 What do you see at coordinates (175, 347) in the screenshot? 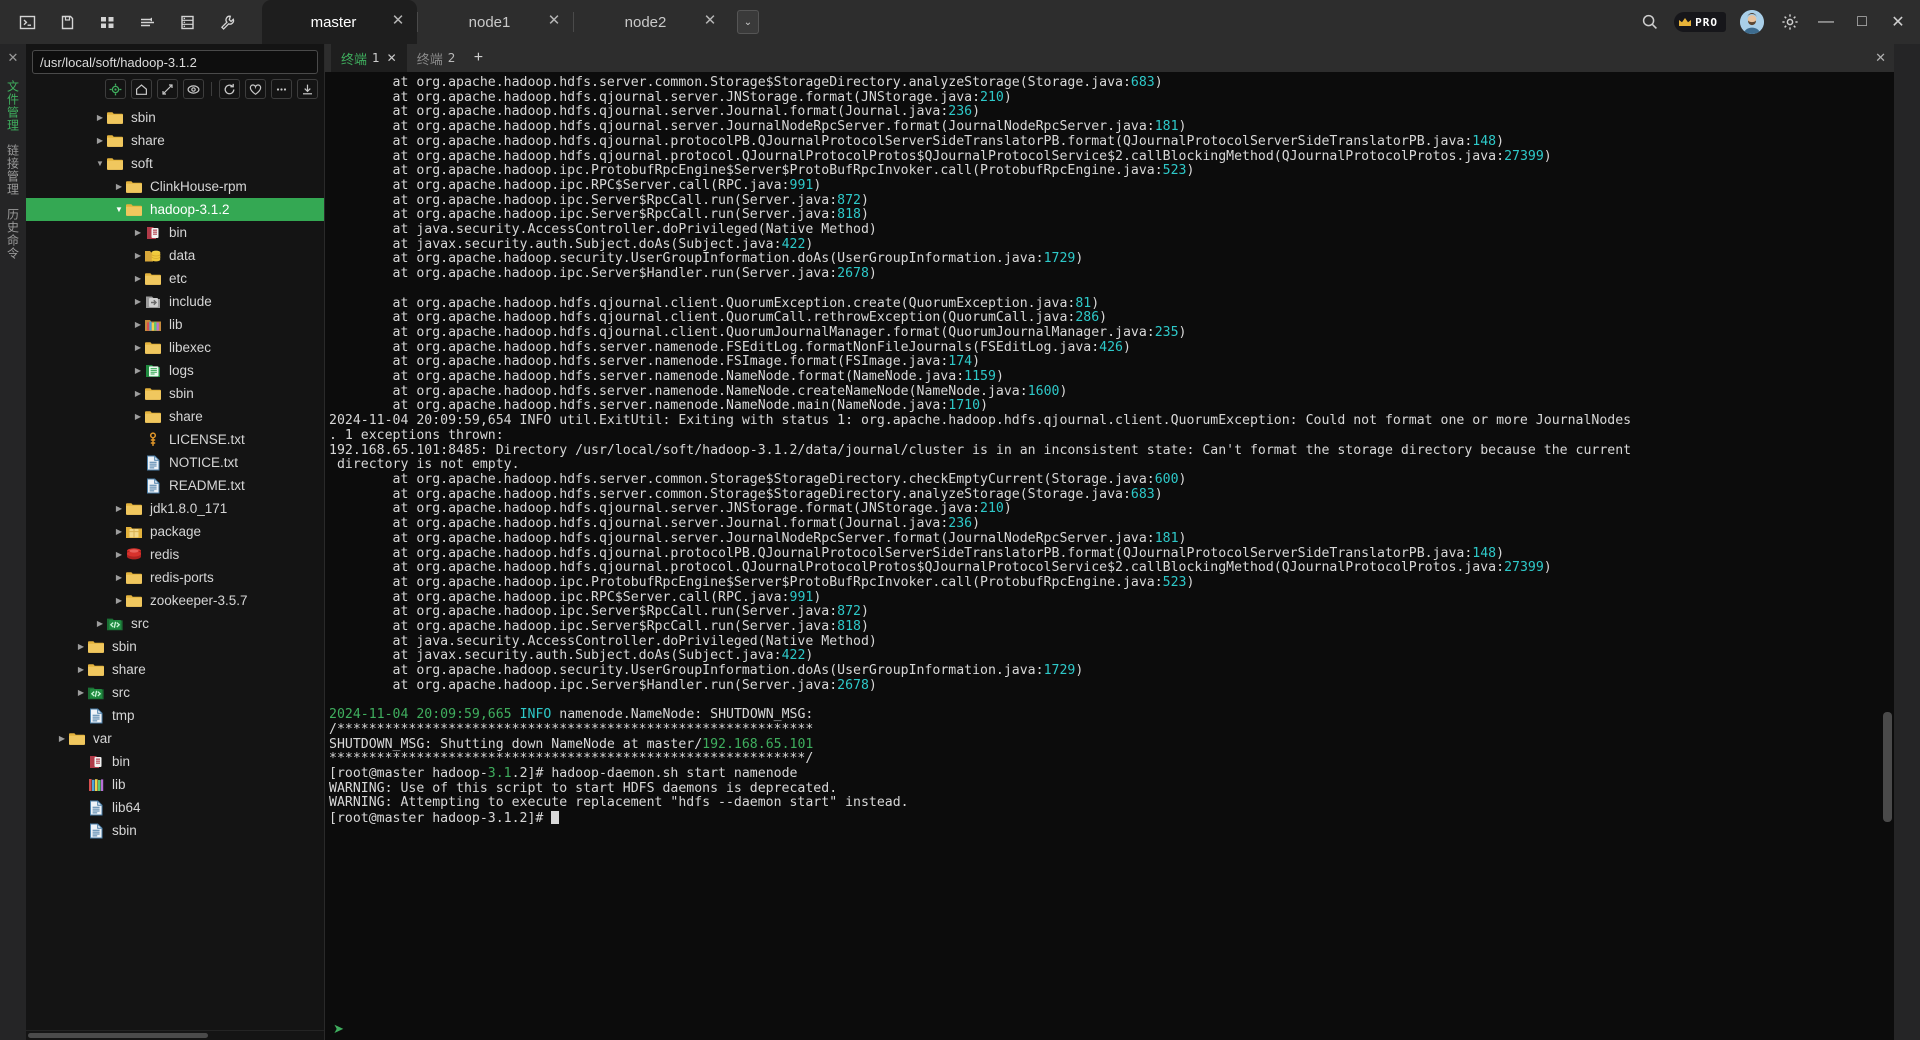
I see `tree-item-libexec: ▶ libexec` at bounding box center [175, 347].